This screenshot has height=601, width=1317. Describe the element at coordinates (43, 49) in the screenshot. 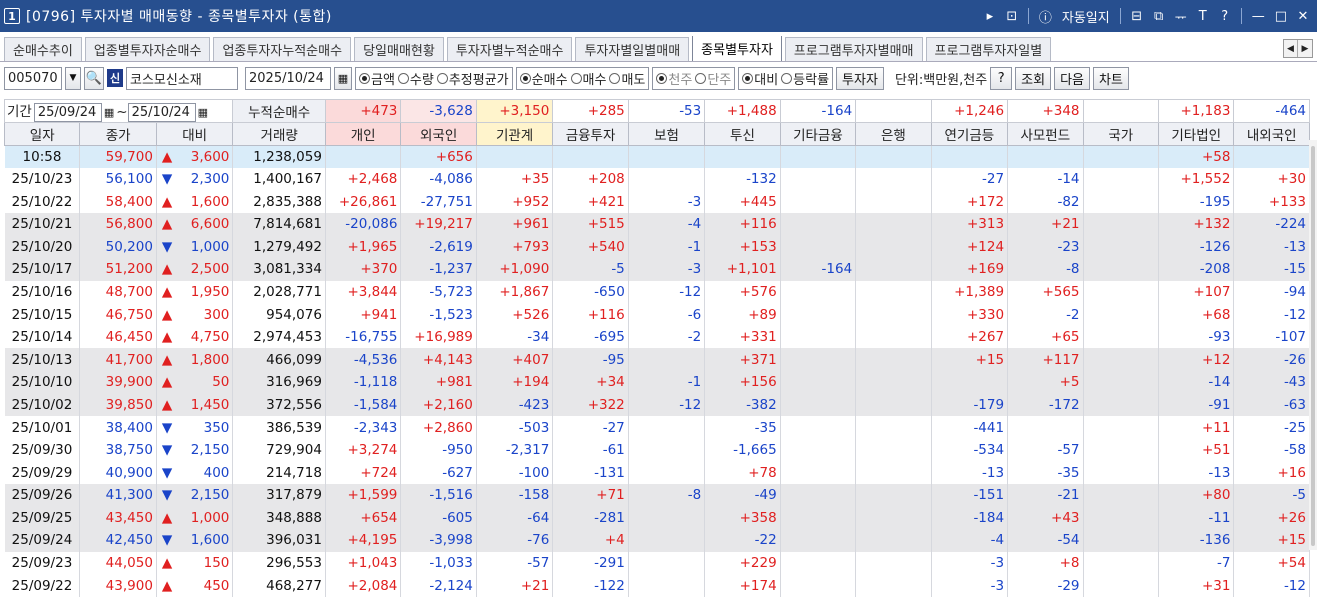

I see `tab-0: 순매수추이` at that location.